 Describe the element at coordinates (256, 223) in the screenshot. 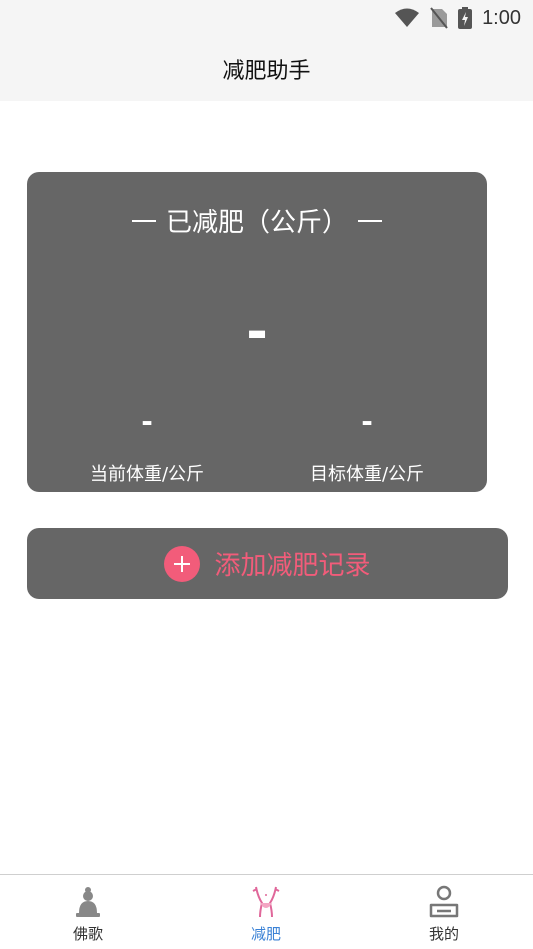

I see `card-title: 已减肥（公斤）` at that location.